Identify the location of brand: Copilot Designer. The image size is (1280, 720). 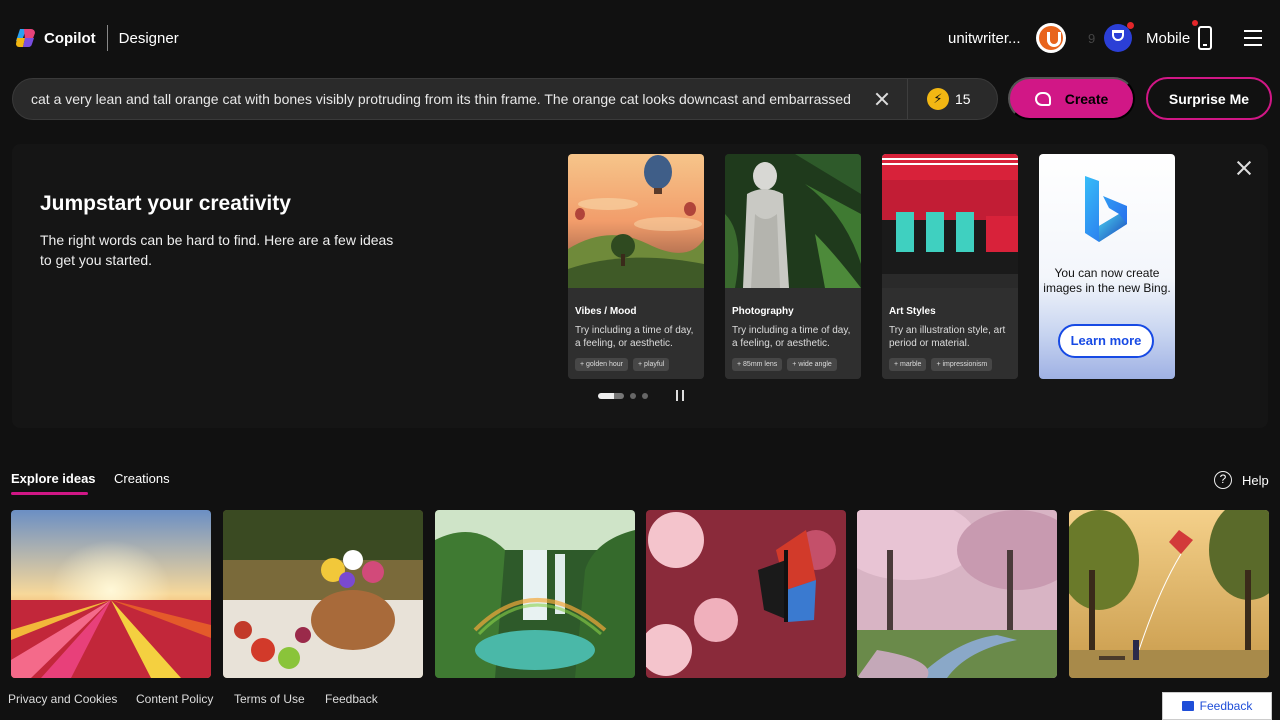
(96, 38).